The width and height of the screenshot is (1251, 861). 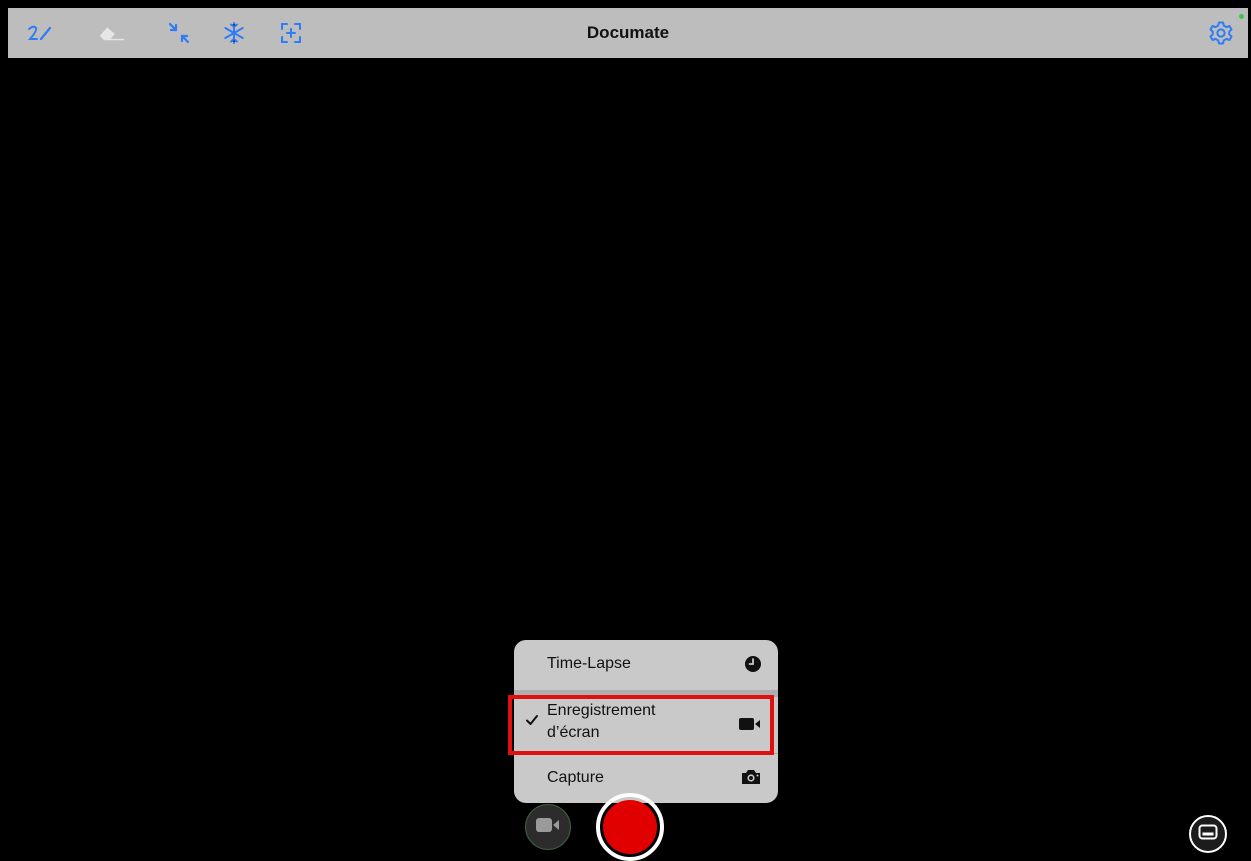 What do you see at coordinates (42, 33) in the screenshot?
I see `pen-icon` at bounding box center [42, 33].